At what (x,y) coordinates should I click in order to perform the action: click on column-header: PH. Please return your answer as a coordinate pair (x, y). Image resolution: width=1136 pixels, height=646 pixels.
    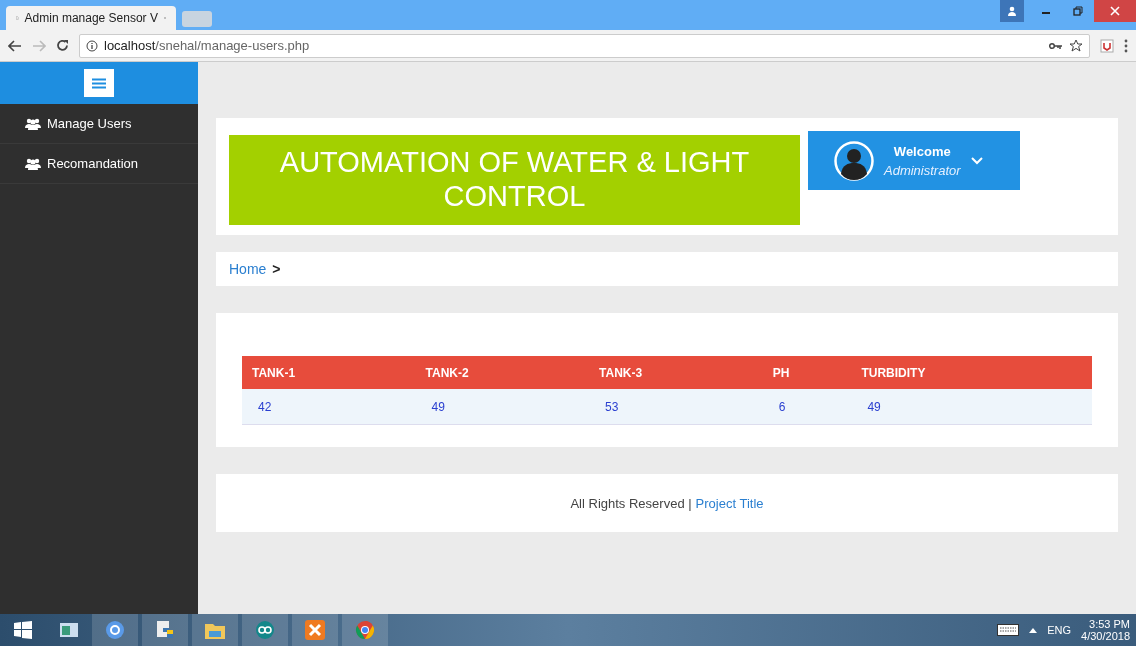
    Looking at the image, I should click on (807, 372).